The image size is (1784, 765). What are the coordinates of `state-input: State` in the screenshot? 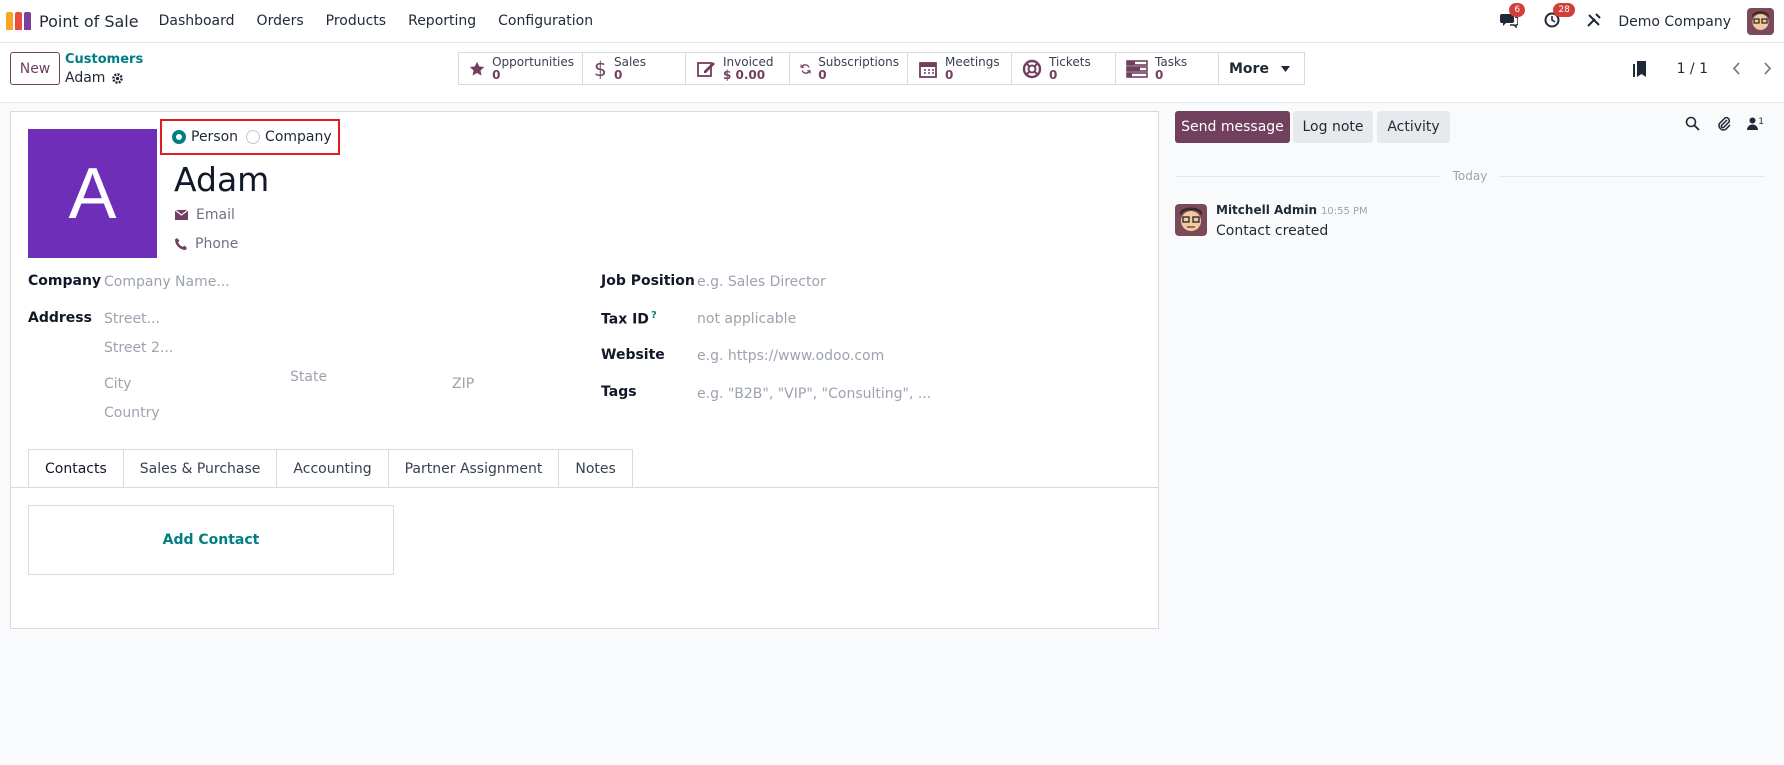 It's located at (308, 377).